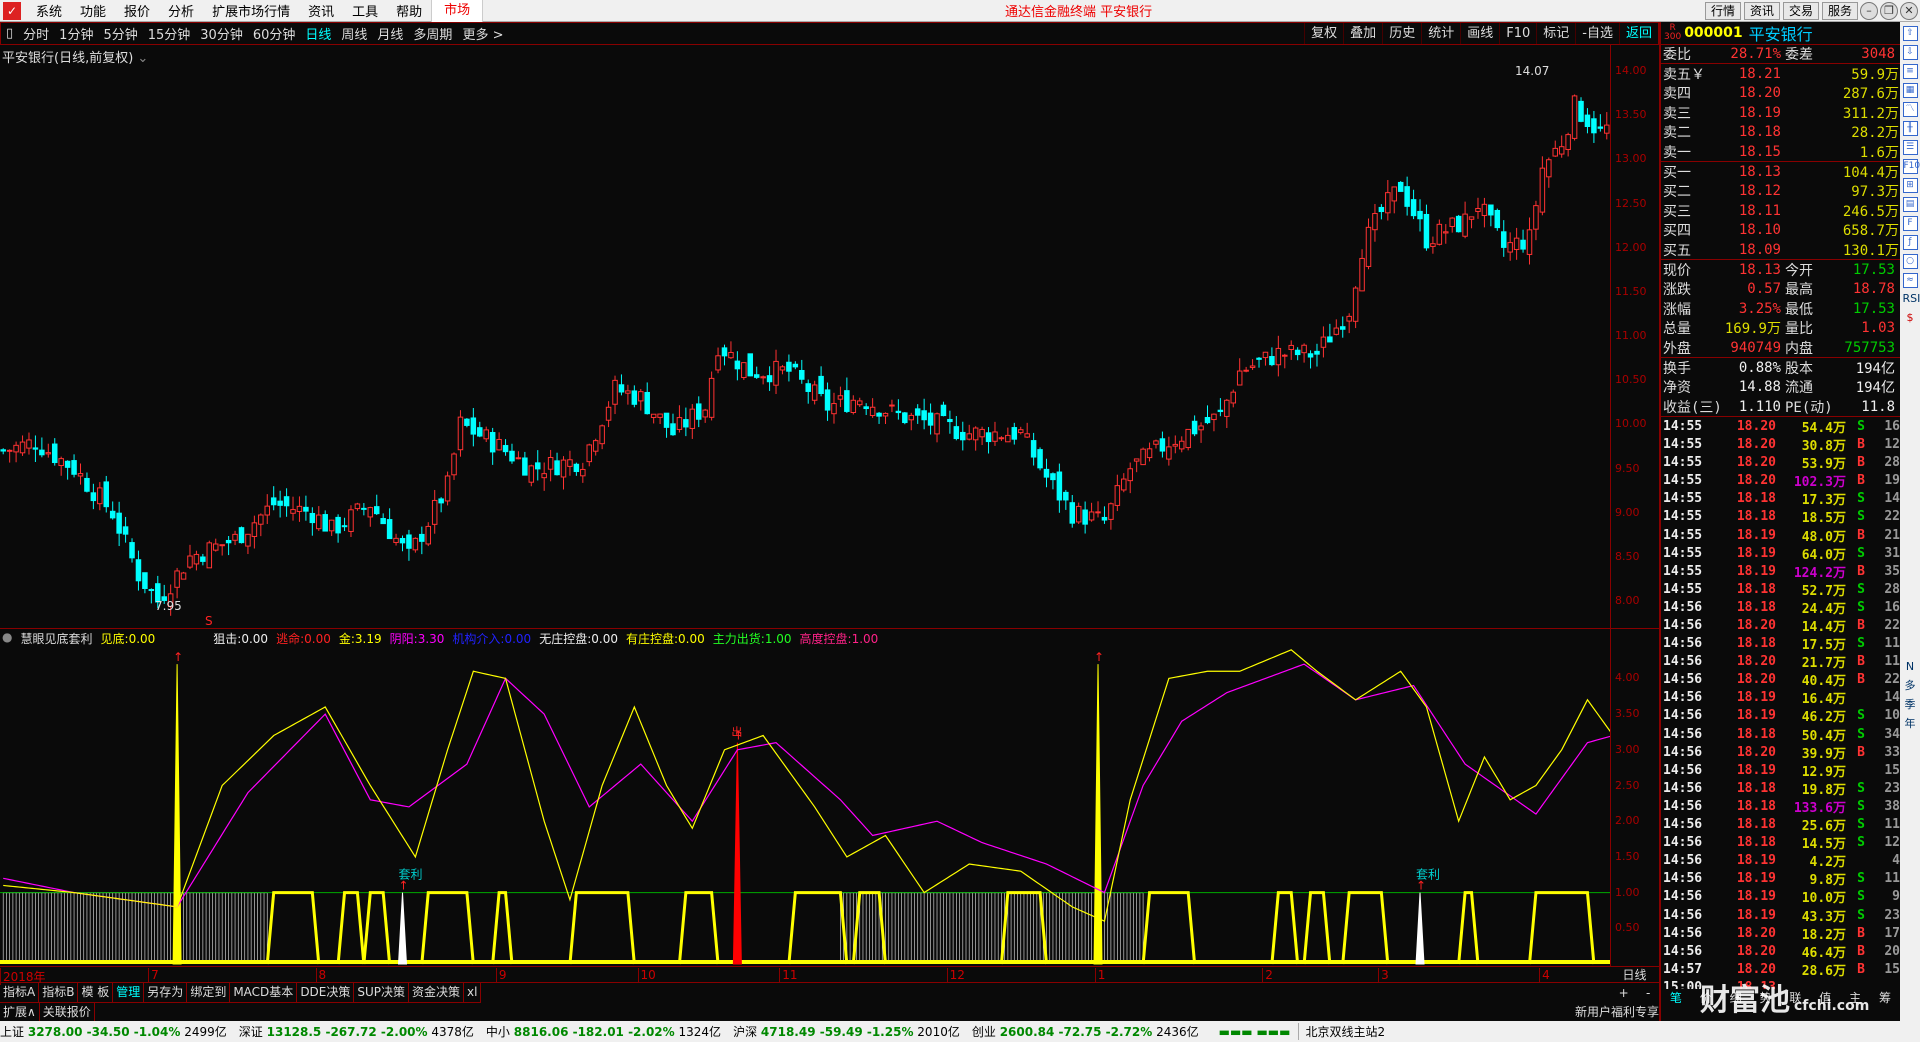 This screenshot has width=1920, height=1042. I want to click on extension-tab: 扩展∧, so click(20, 1012).